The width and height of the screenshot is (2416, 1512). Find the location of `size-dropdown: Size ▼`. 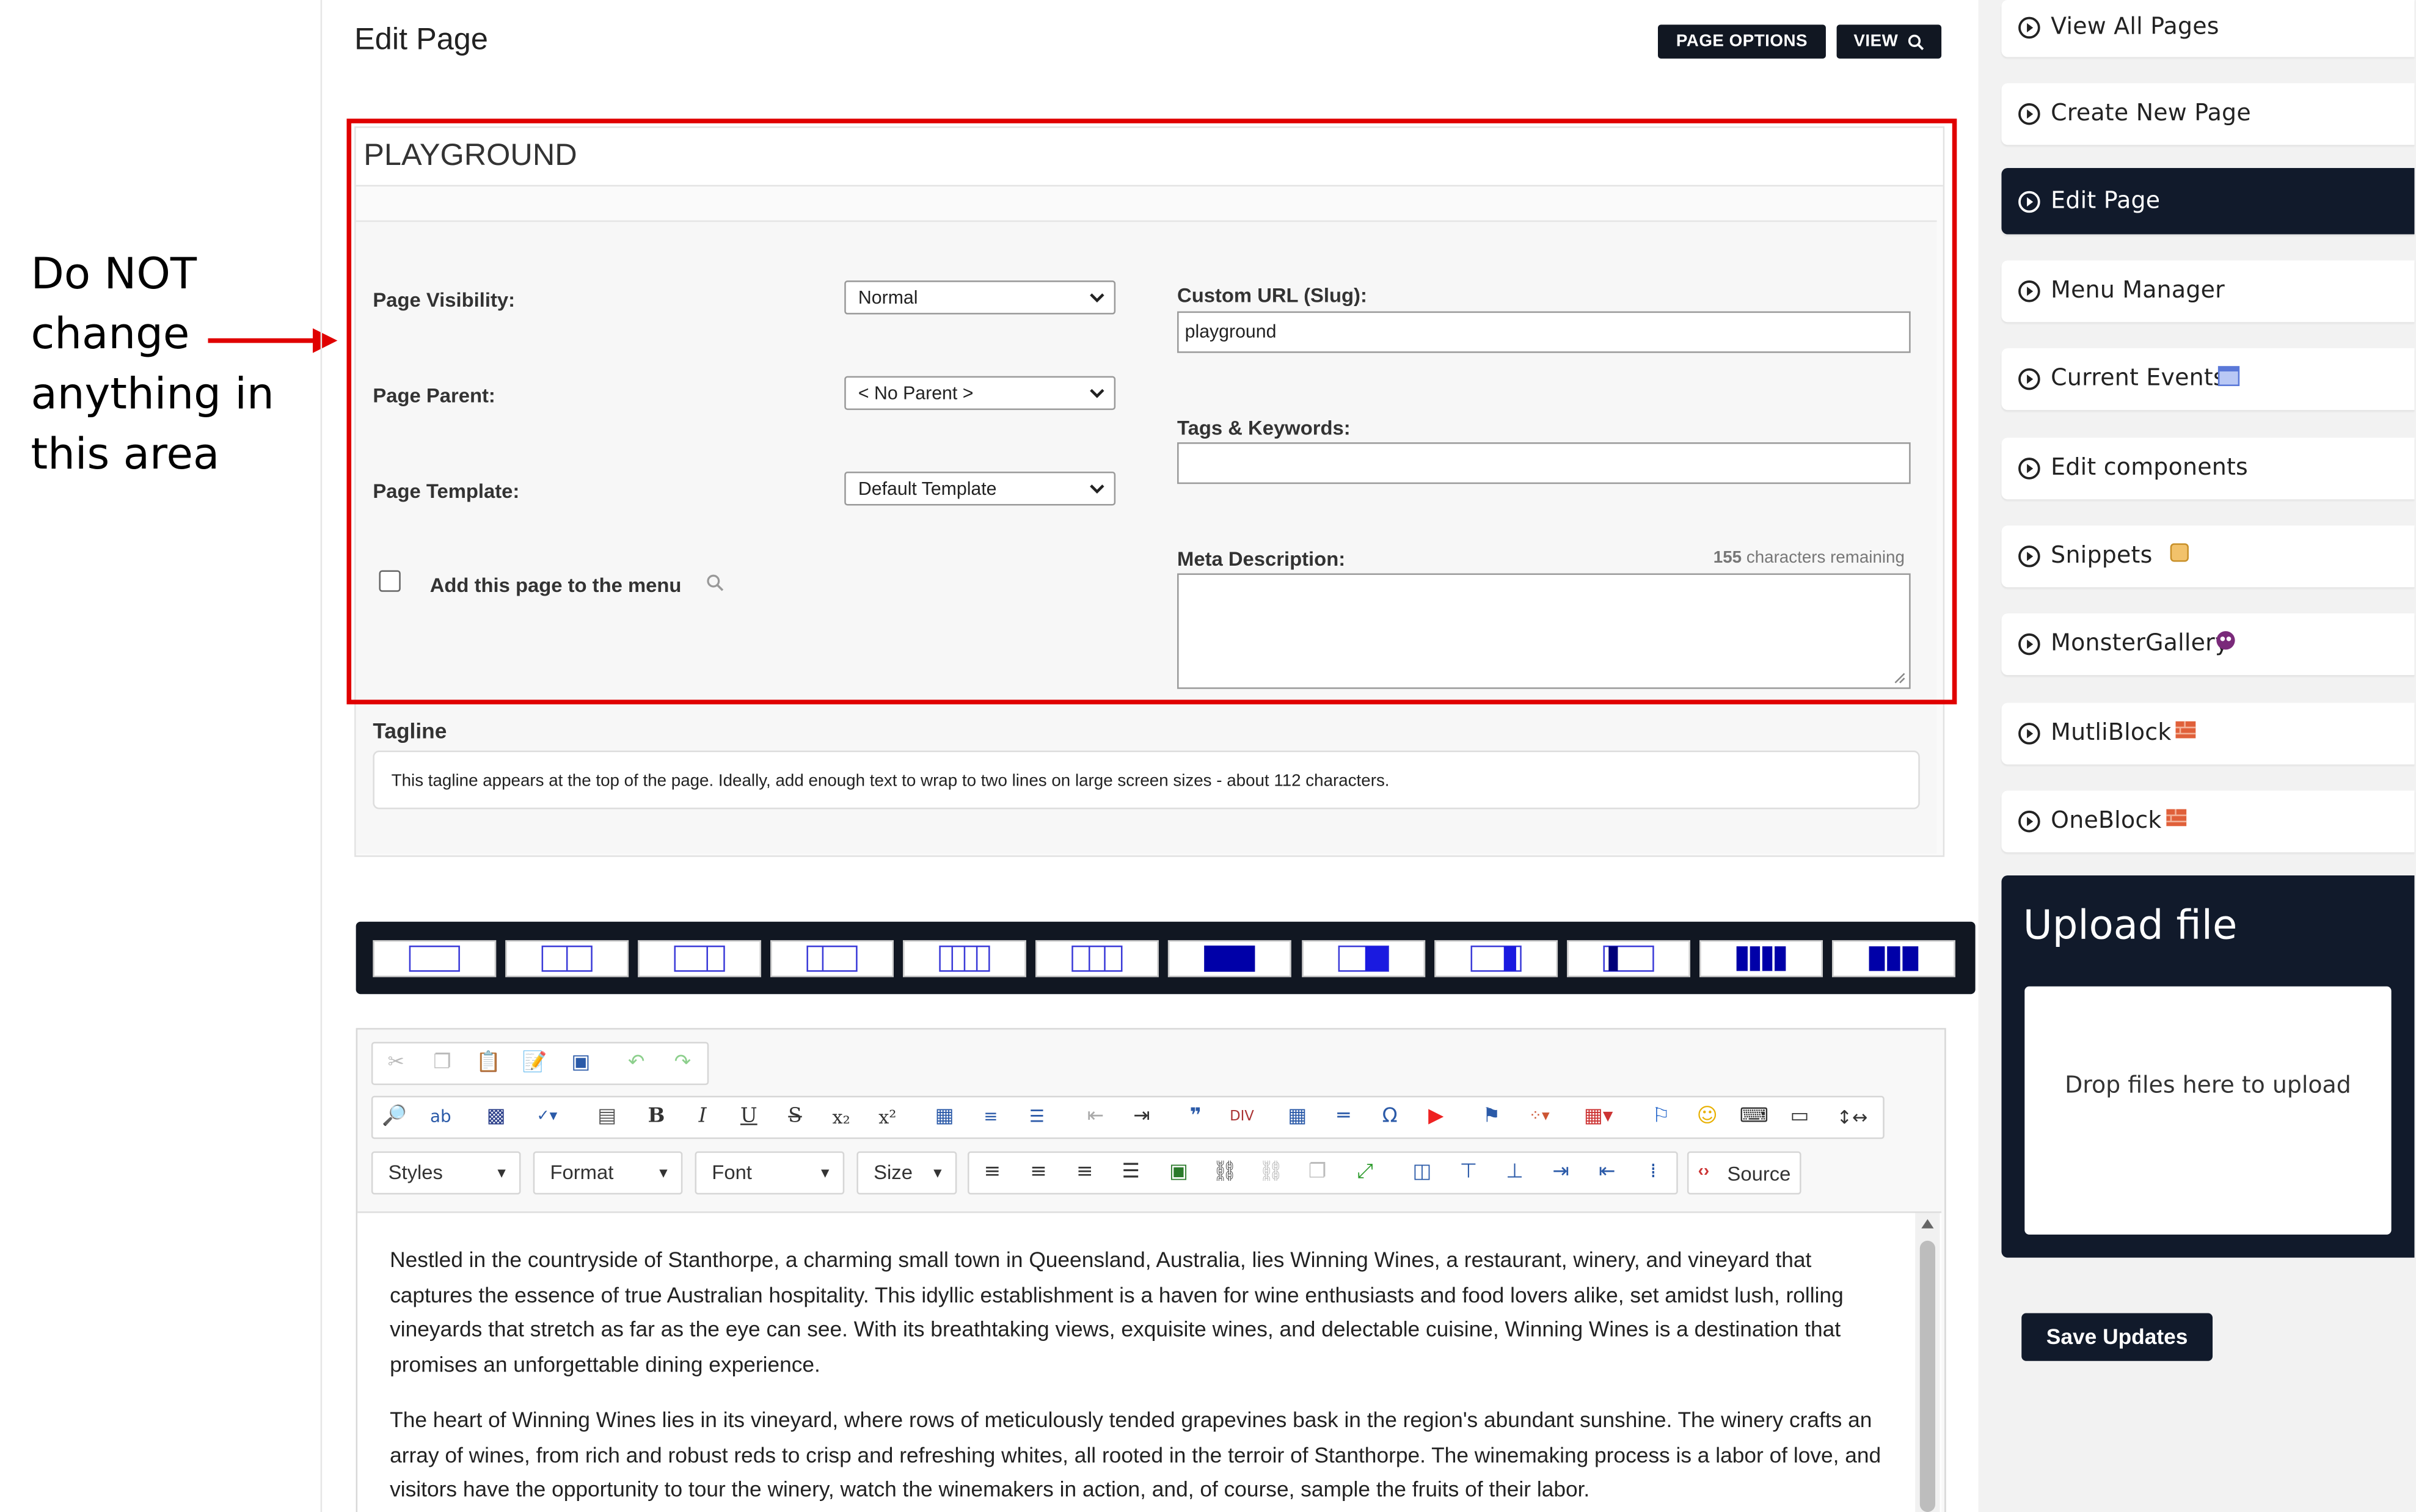

size-dropdown: Size ▼ is located at coordinates (906, 1173).